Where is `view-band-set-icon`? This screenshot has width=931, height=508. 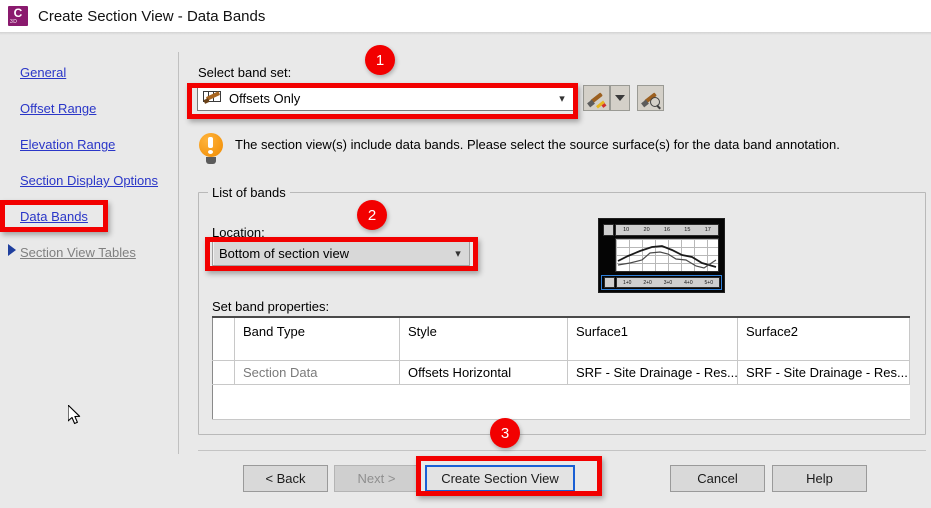
view-band-set-icon is located at coordinates (650, 99).